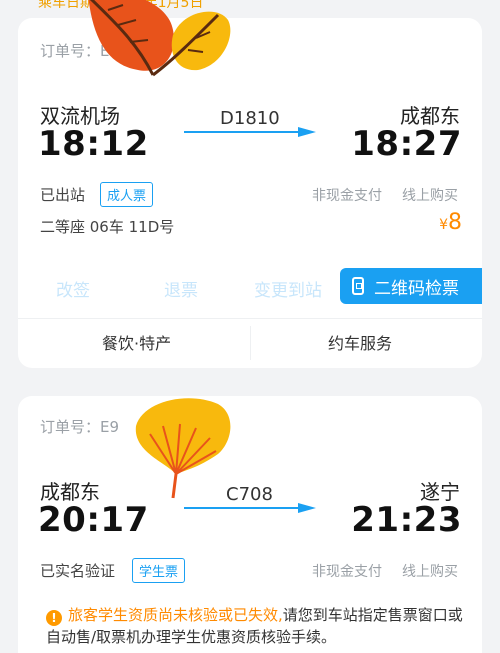  Describe the element at coordinates (63, 195) in the screenshot. I see `ticket-status: 已出站` at that location.